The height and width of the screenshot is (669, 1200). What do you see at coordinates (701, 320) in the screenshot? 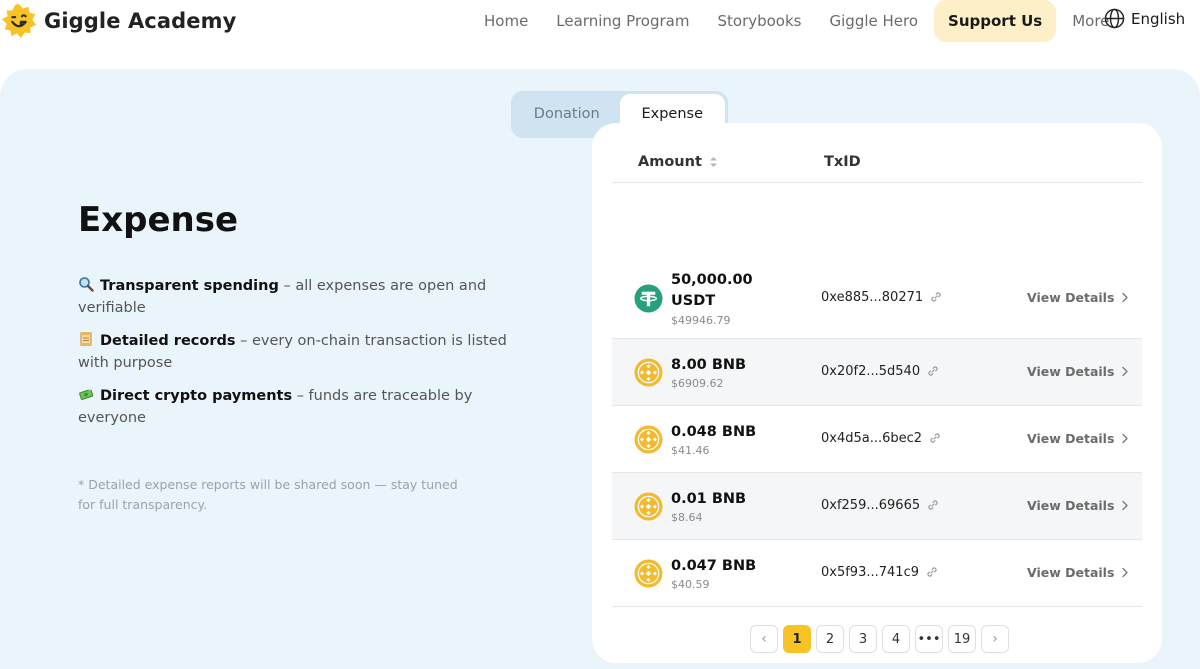
I see `usd-value: $49946.79` at bounding box center [701, 320].